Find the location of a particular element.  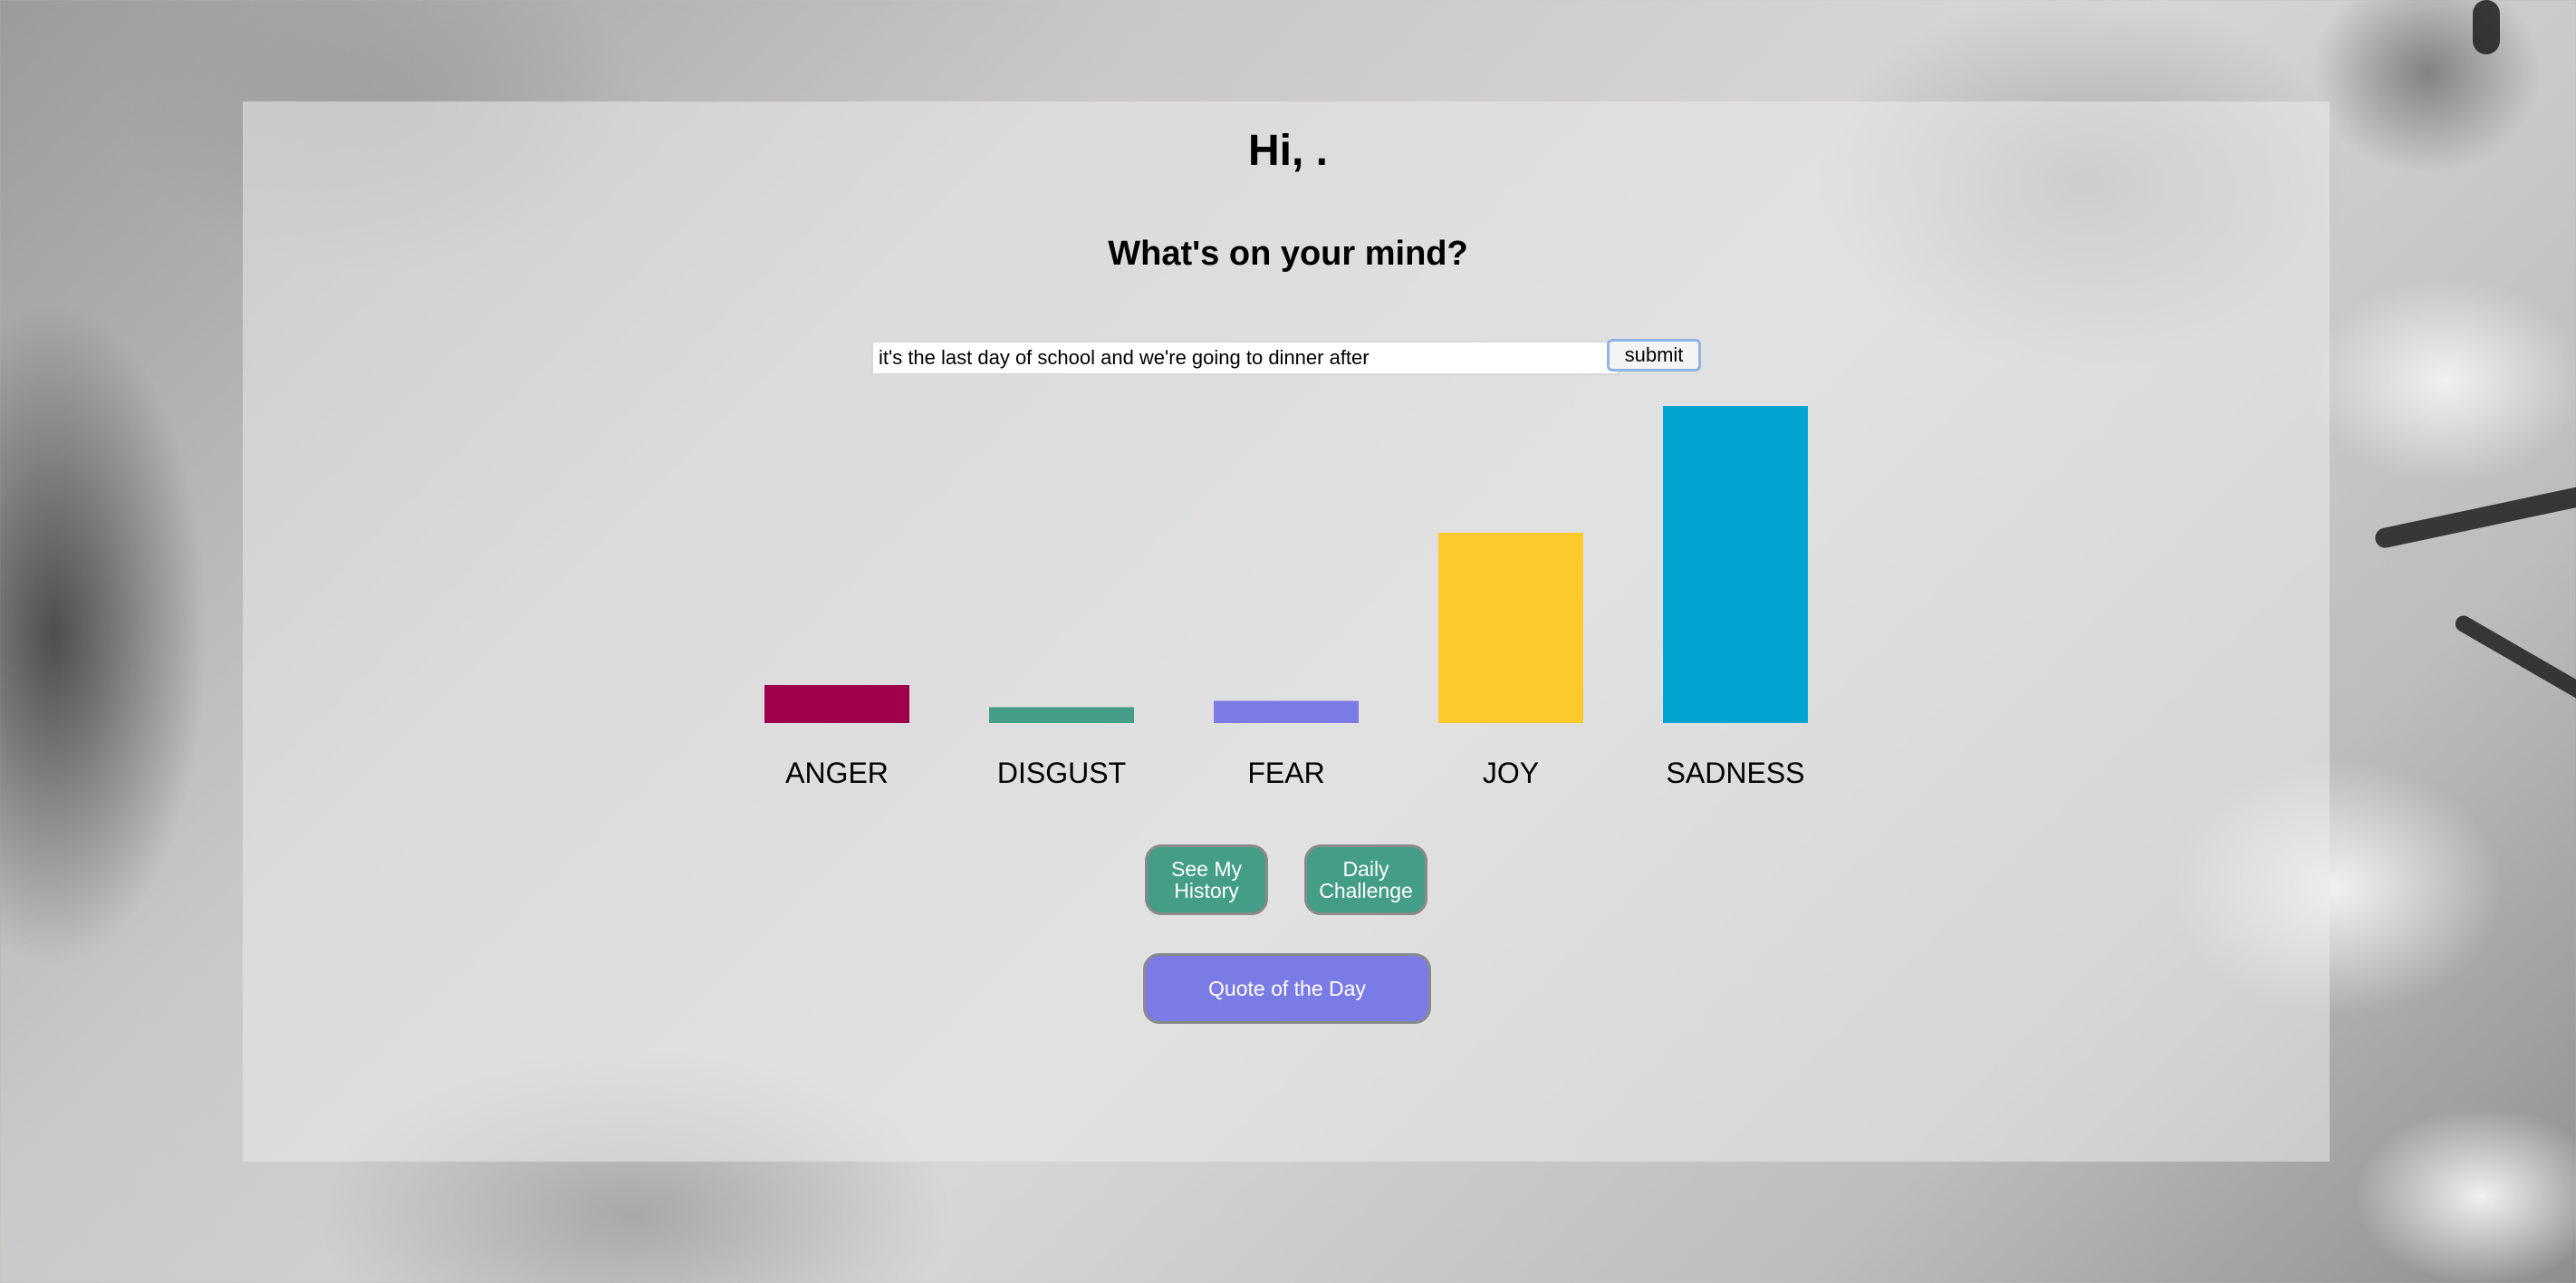

submit-button: submit is located at coordinates (1654, 355).